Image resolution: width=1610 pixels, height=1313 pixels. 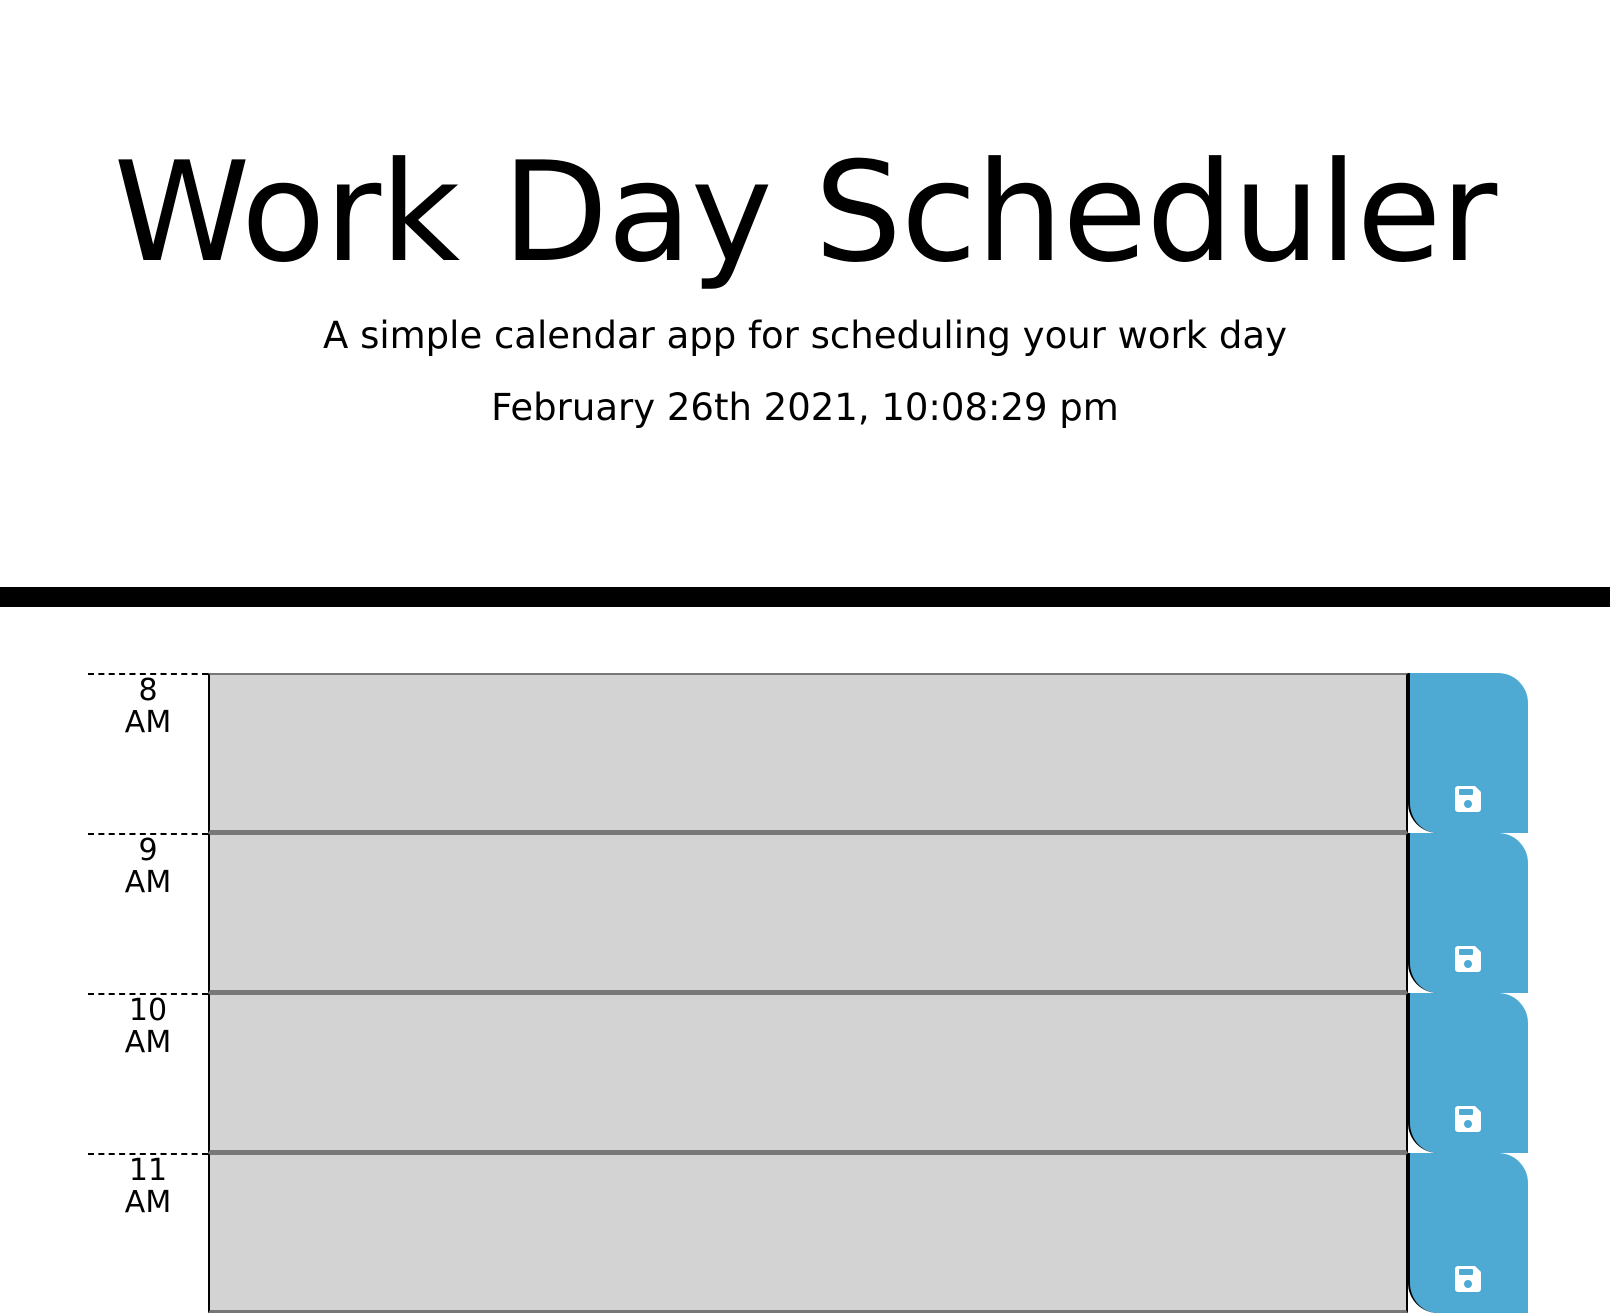 I want to click on time-block-9am: 9 AM, so click(x=805, y=913).